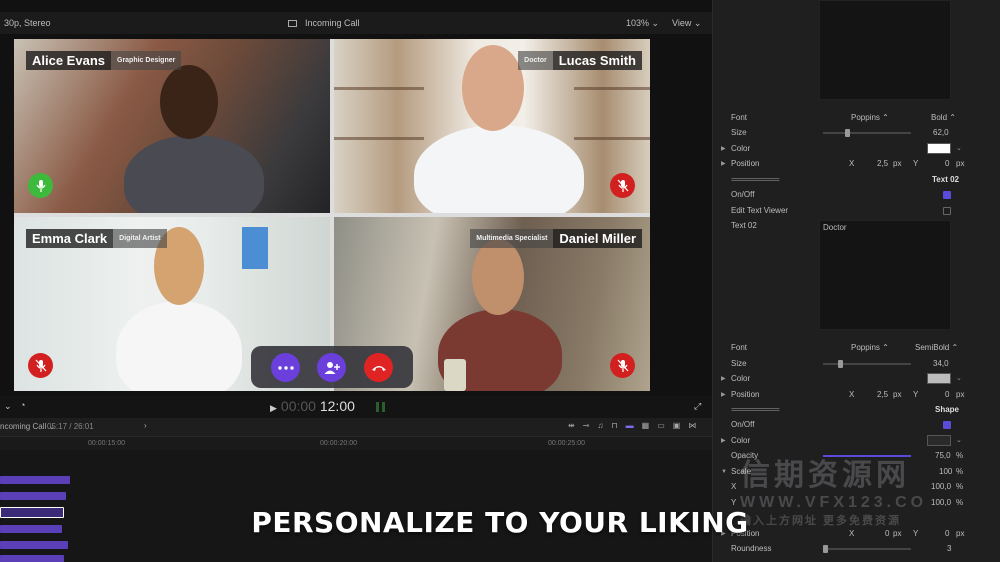  Describe the element at coordinates (856, 441) in the screenshot. I see `shape-color-row: ▶ Color ⌄` at that location.